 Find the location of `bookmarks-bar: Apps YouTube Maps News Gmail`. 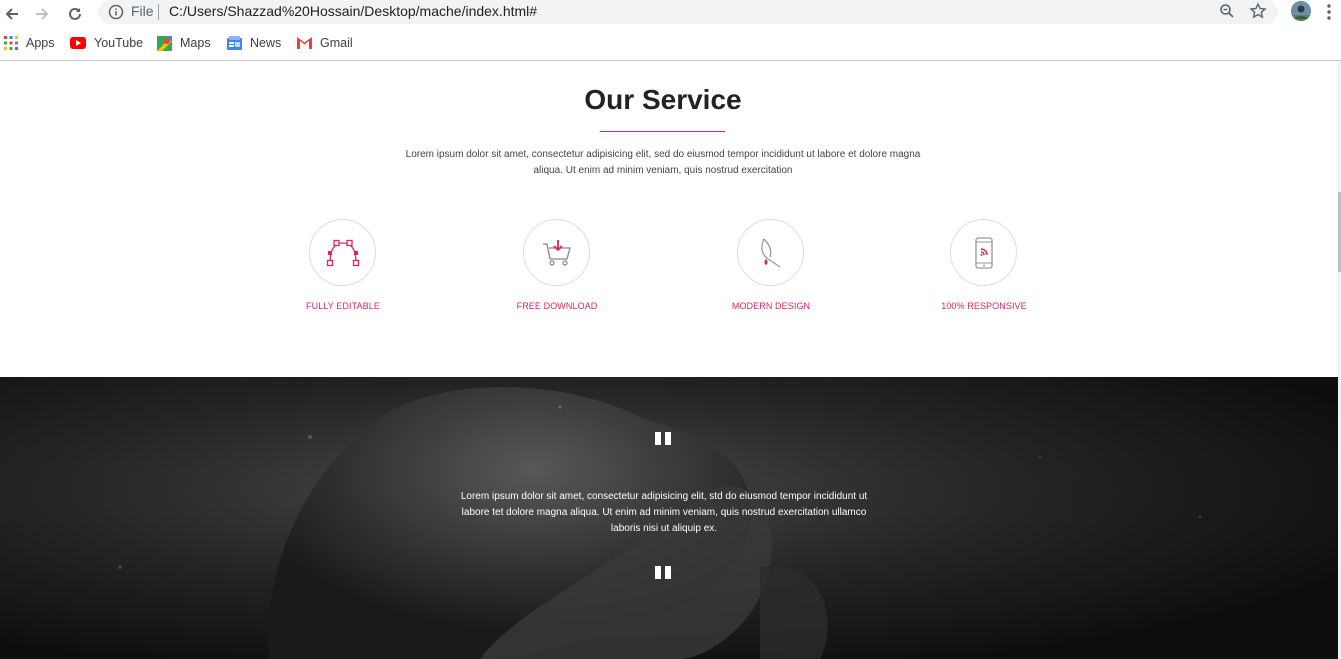

bookmarks-bar: Apps YouTube Maps News Gmail is located at coordinates (670, 45).